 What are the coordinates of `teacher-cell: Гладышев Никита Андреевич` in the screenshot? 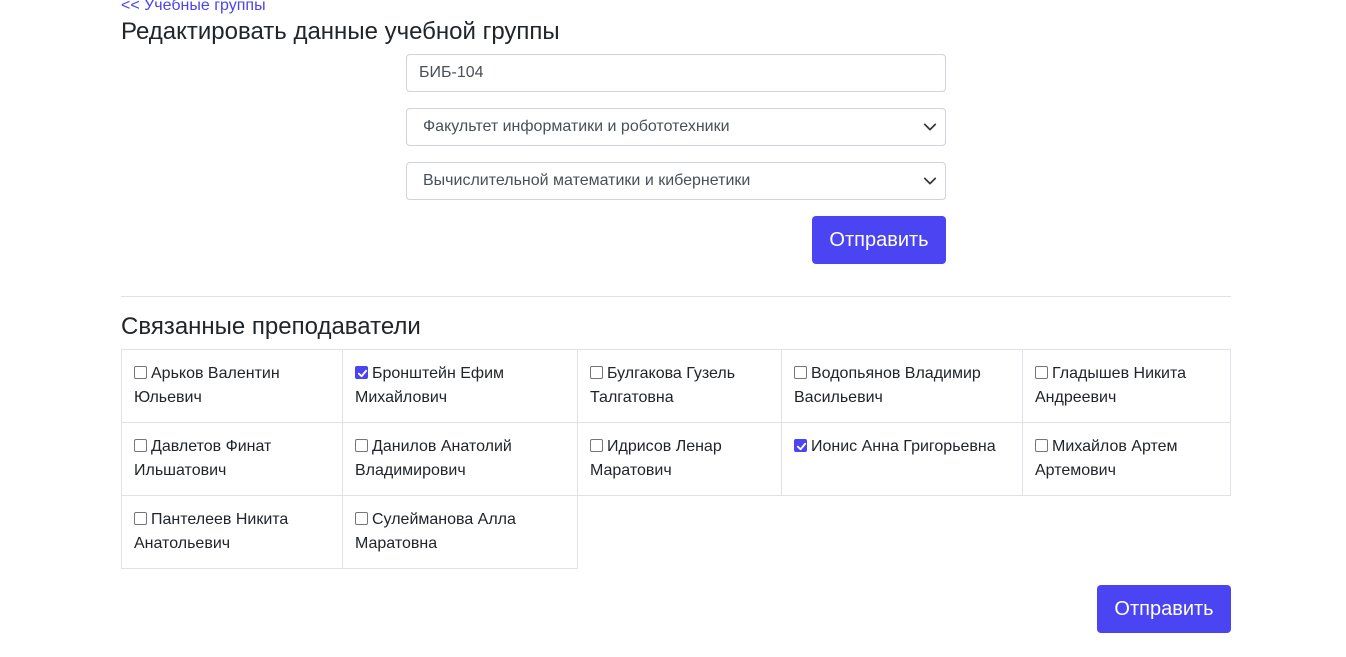 It's located at (1126, 386).